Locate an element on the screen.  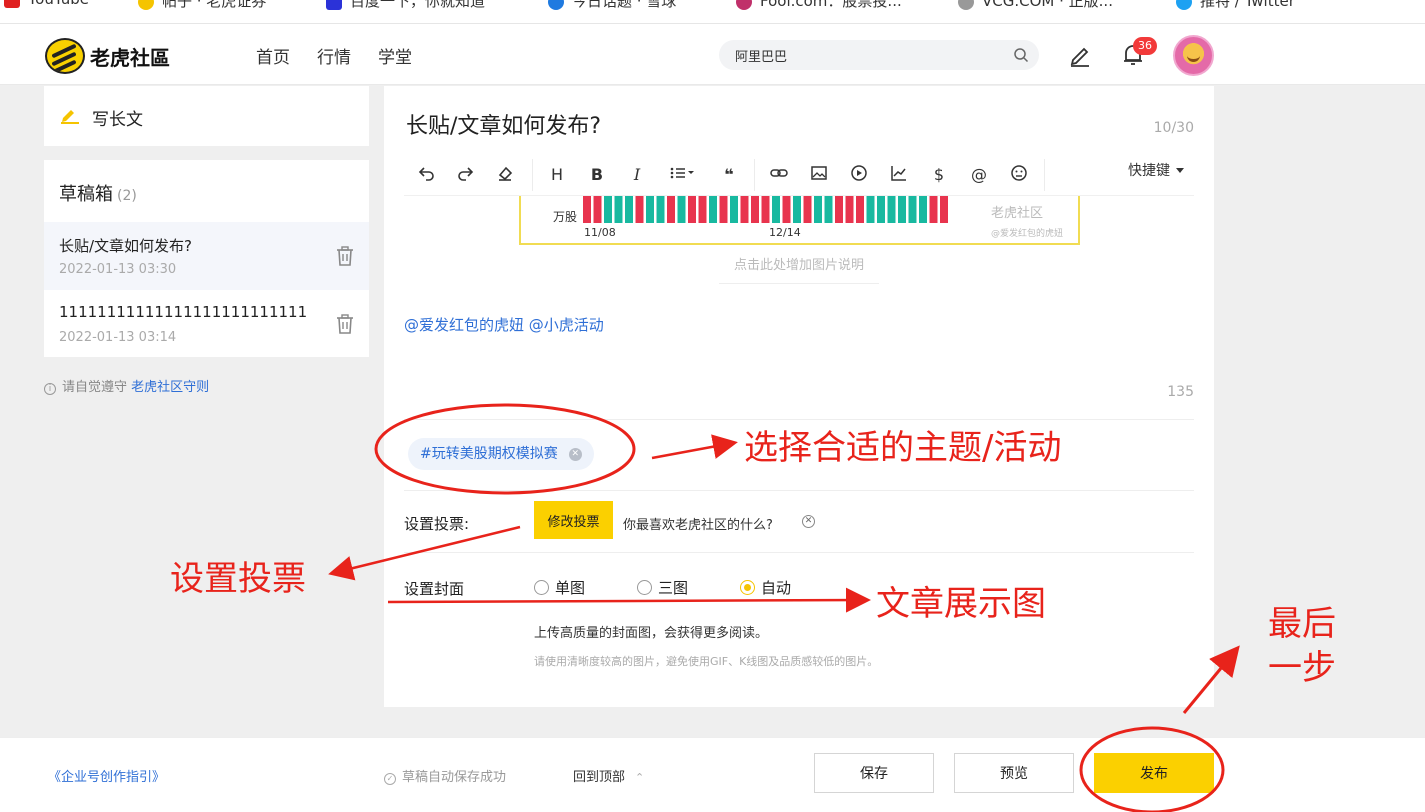
quote-icon: ❝ is located at coordinates (729, 175).